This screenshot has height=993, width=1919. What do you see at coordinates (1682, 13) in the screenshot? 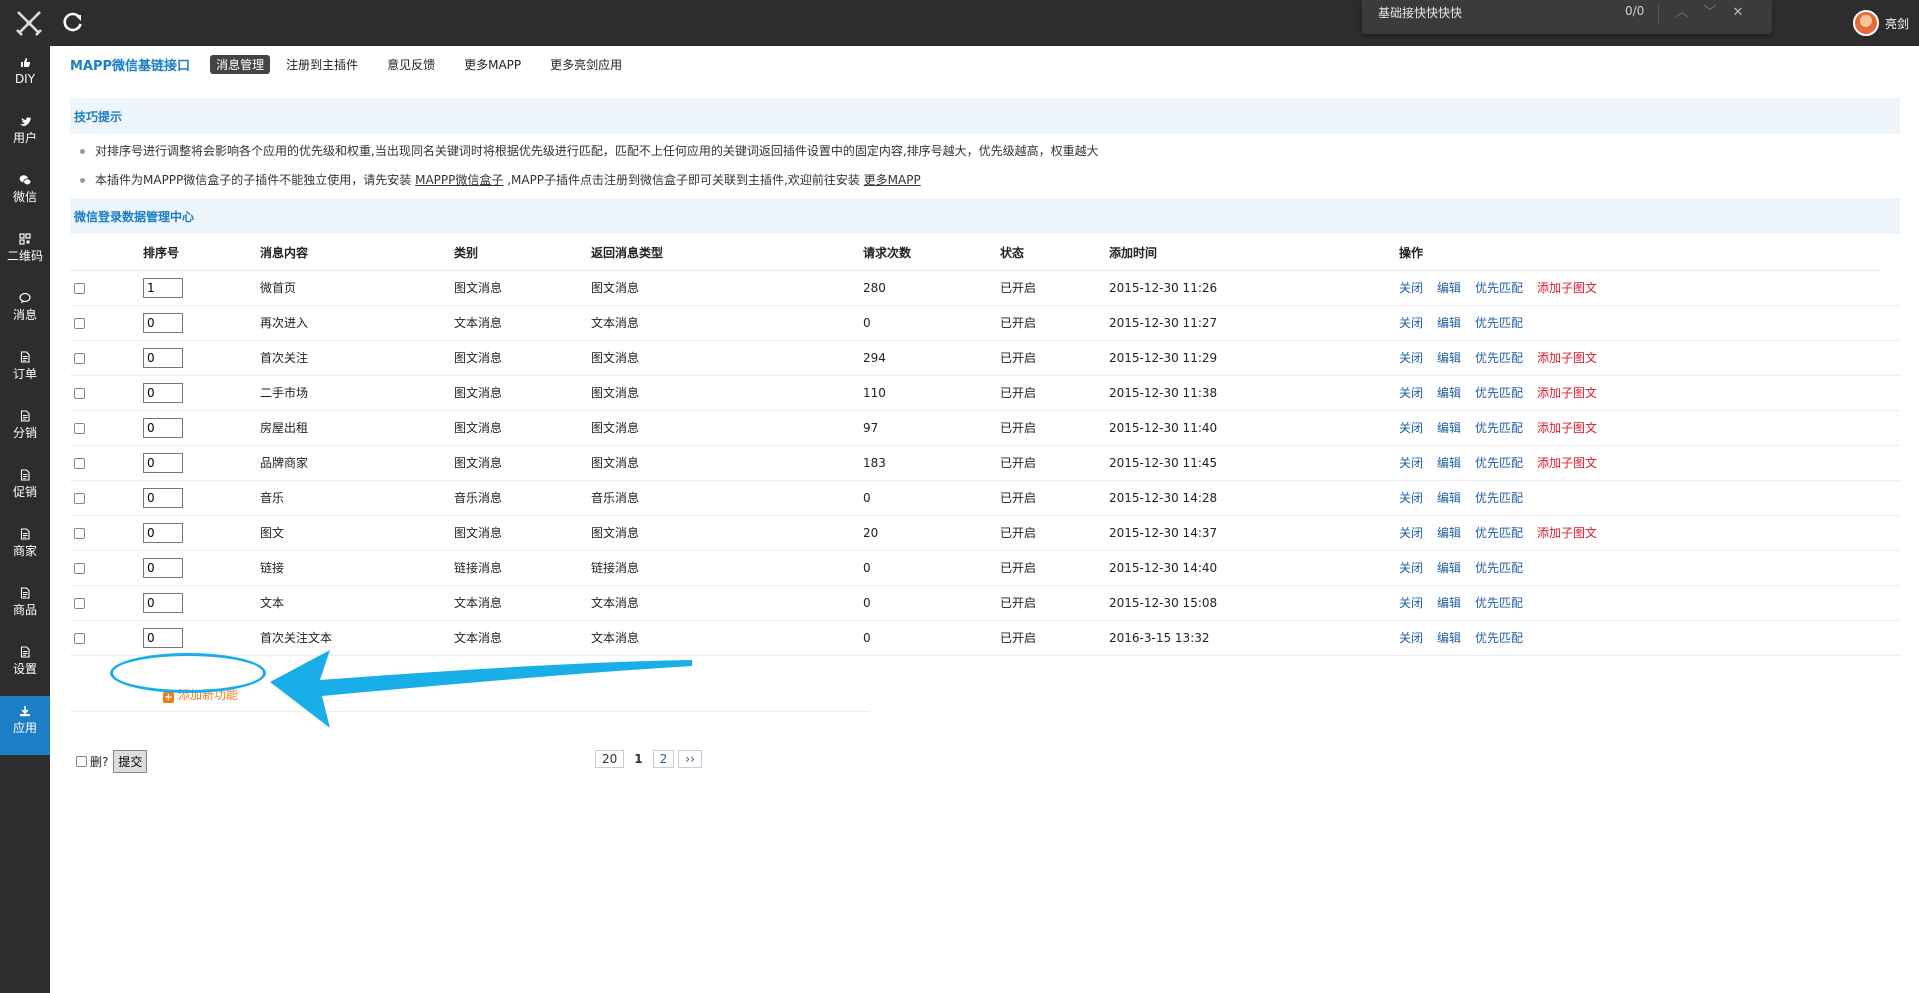
I see `chevron-up-icon: ︿` at bounding box center [1682, 13].